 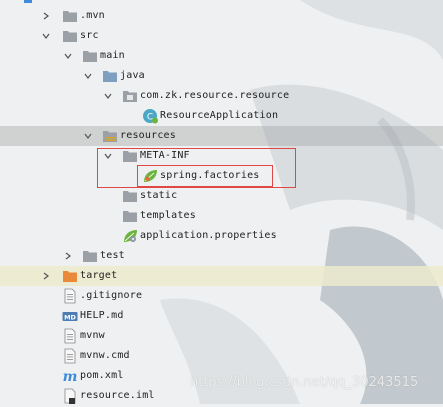 I want to click on tree-label: ResourceApplication, so click(x=219, y=115).